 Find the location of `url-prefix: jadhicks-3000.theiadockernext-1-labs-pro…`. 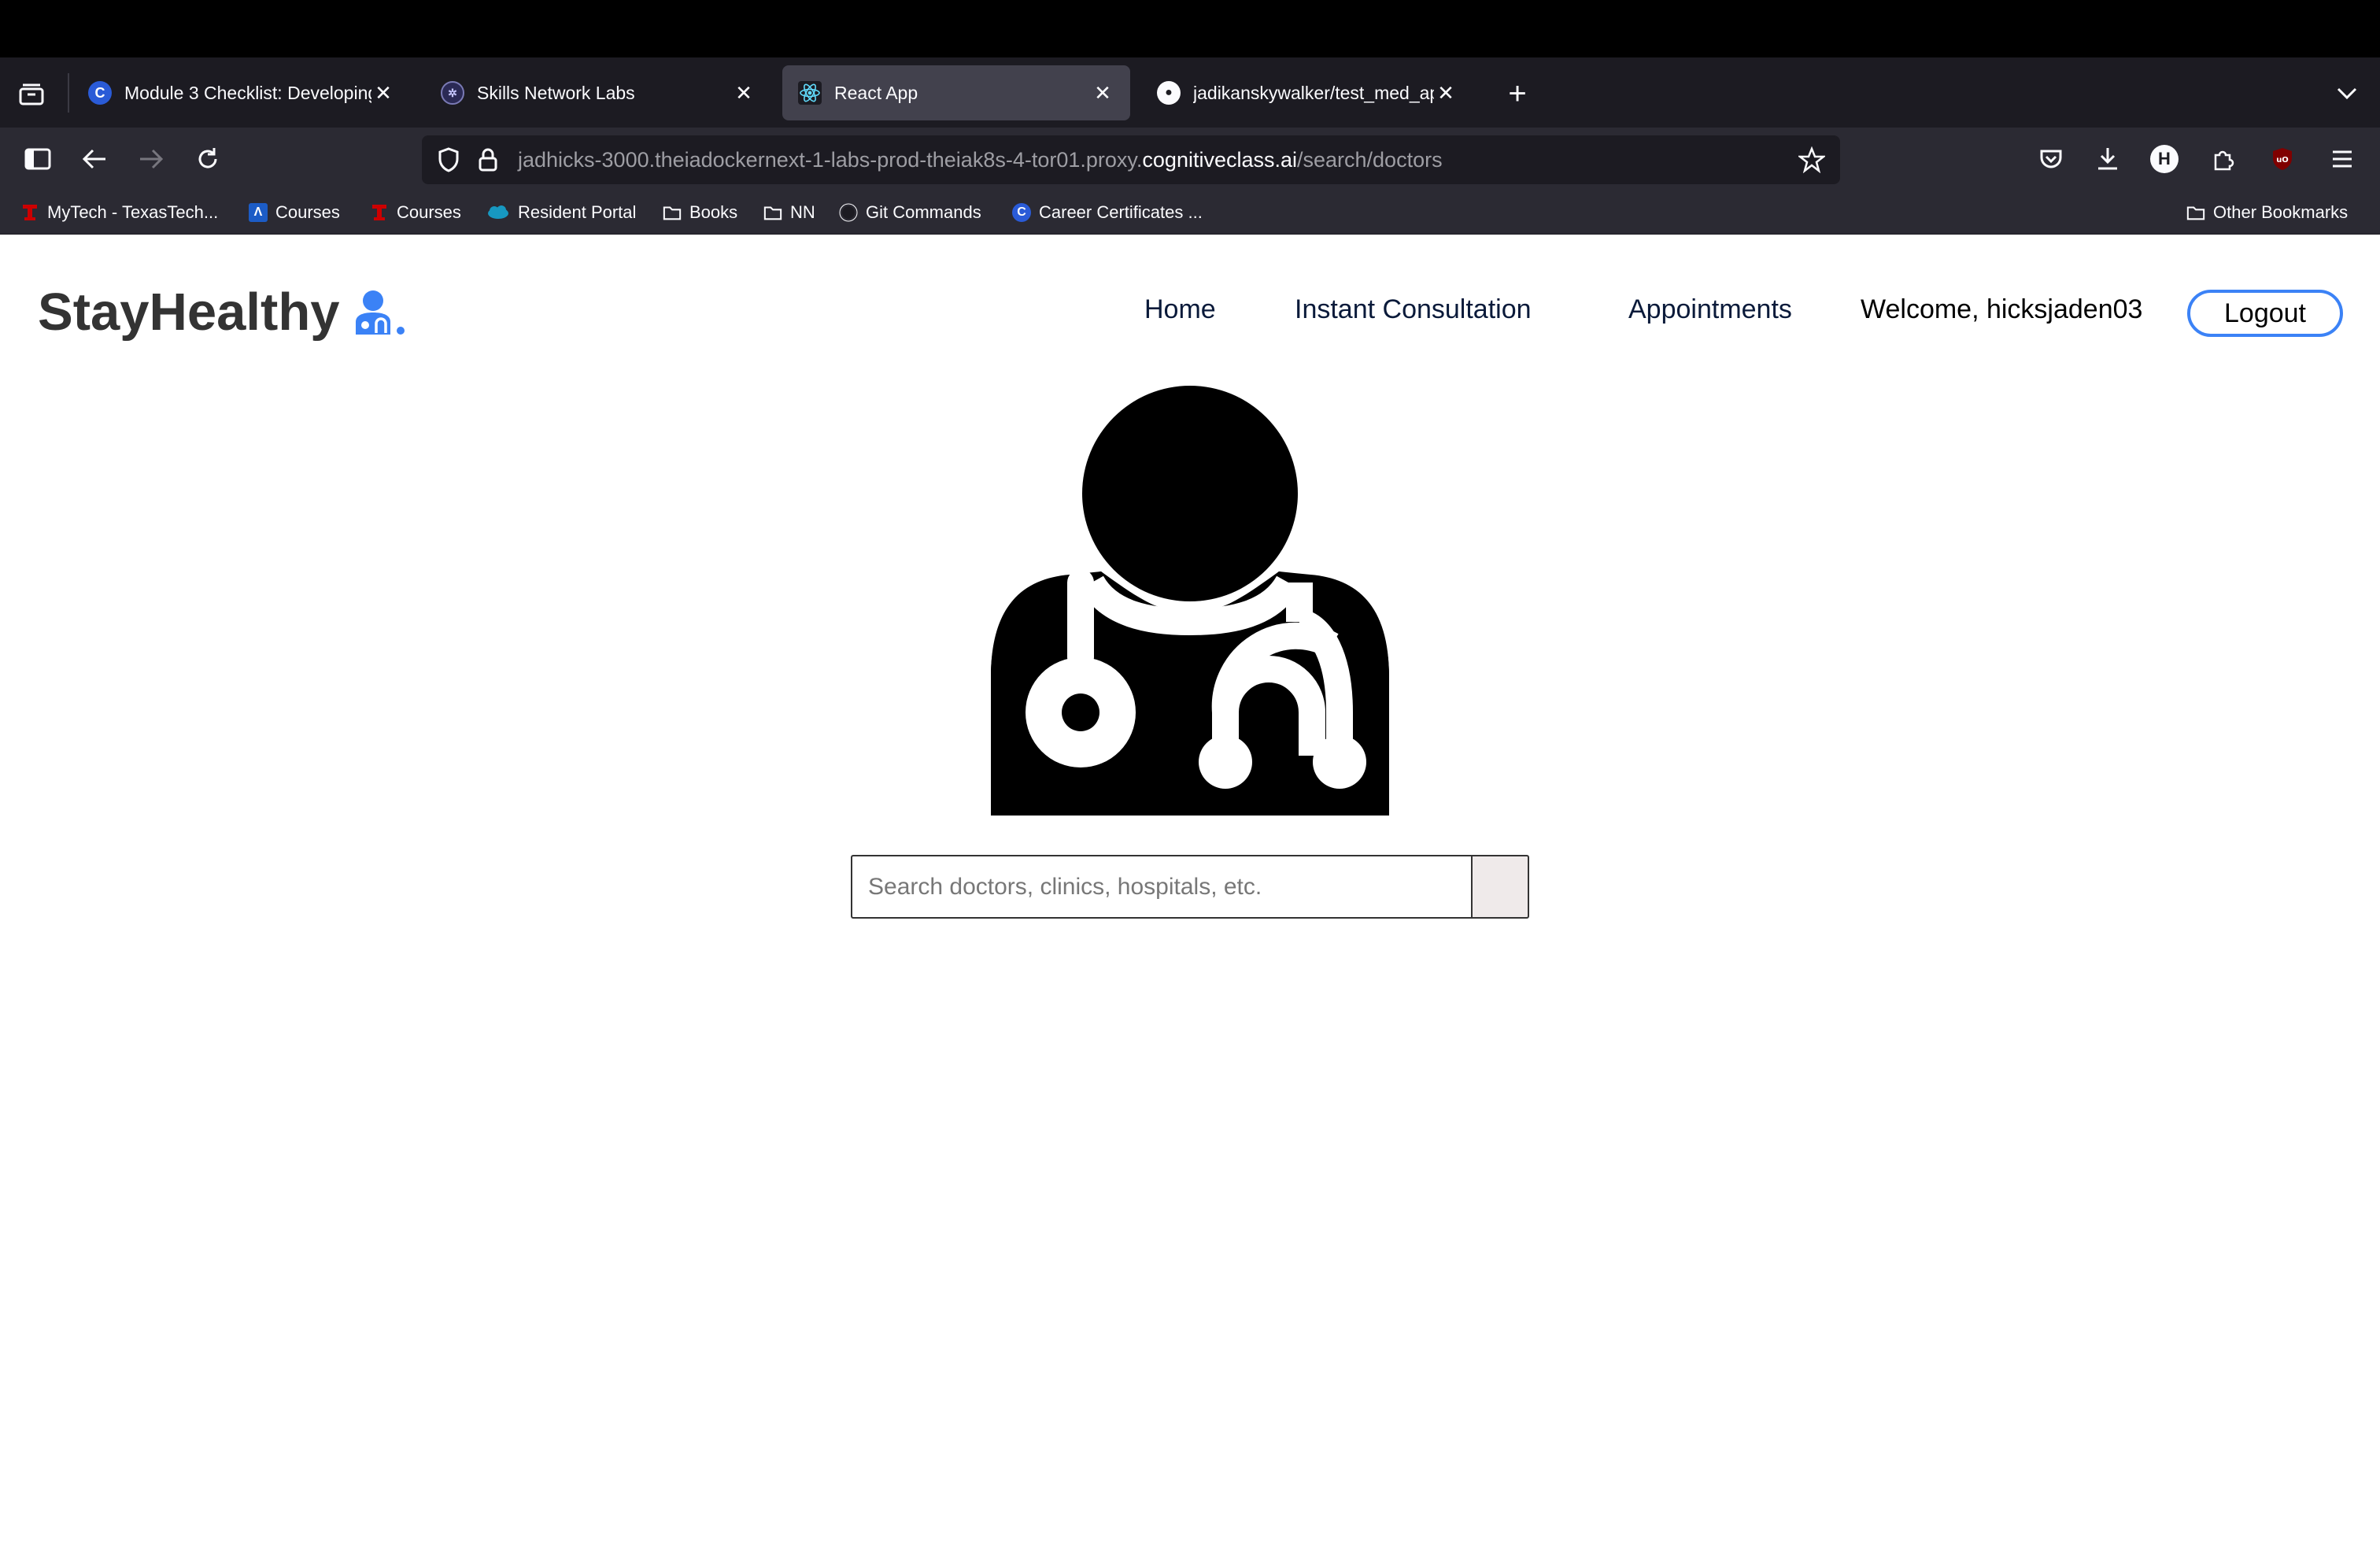

url-prefix: jadhicks-3000.theiadockernext-1-labs-pro… is located at coordinates (831, 160).